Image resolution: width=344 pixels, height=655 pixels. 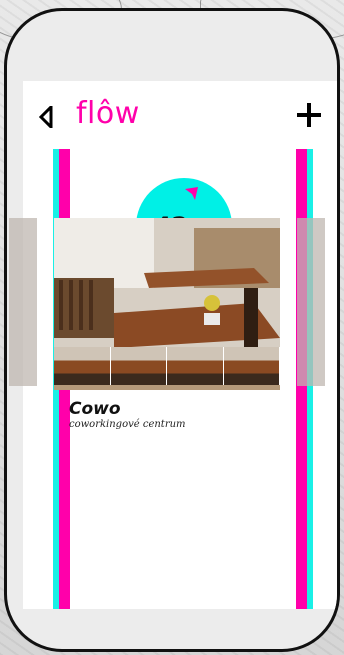 I want to click on venue-name: Cowo, so click(x=95, y=409).